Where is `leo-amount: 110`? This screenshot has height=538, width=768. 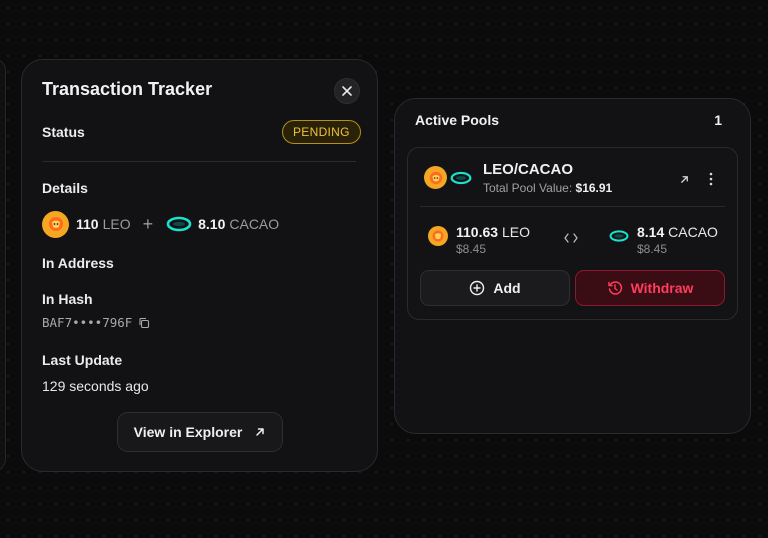 leo-amount: 110 is located at coordinates (87, 224).